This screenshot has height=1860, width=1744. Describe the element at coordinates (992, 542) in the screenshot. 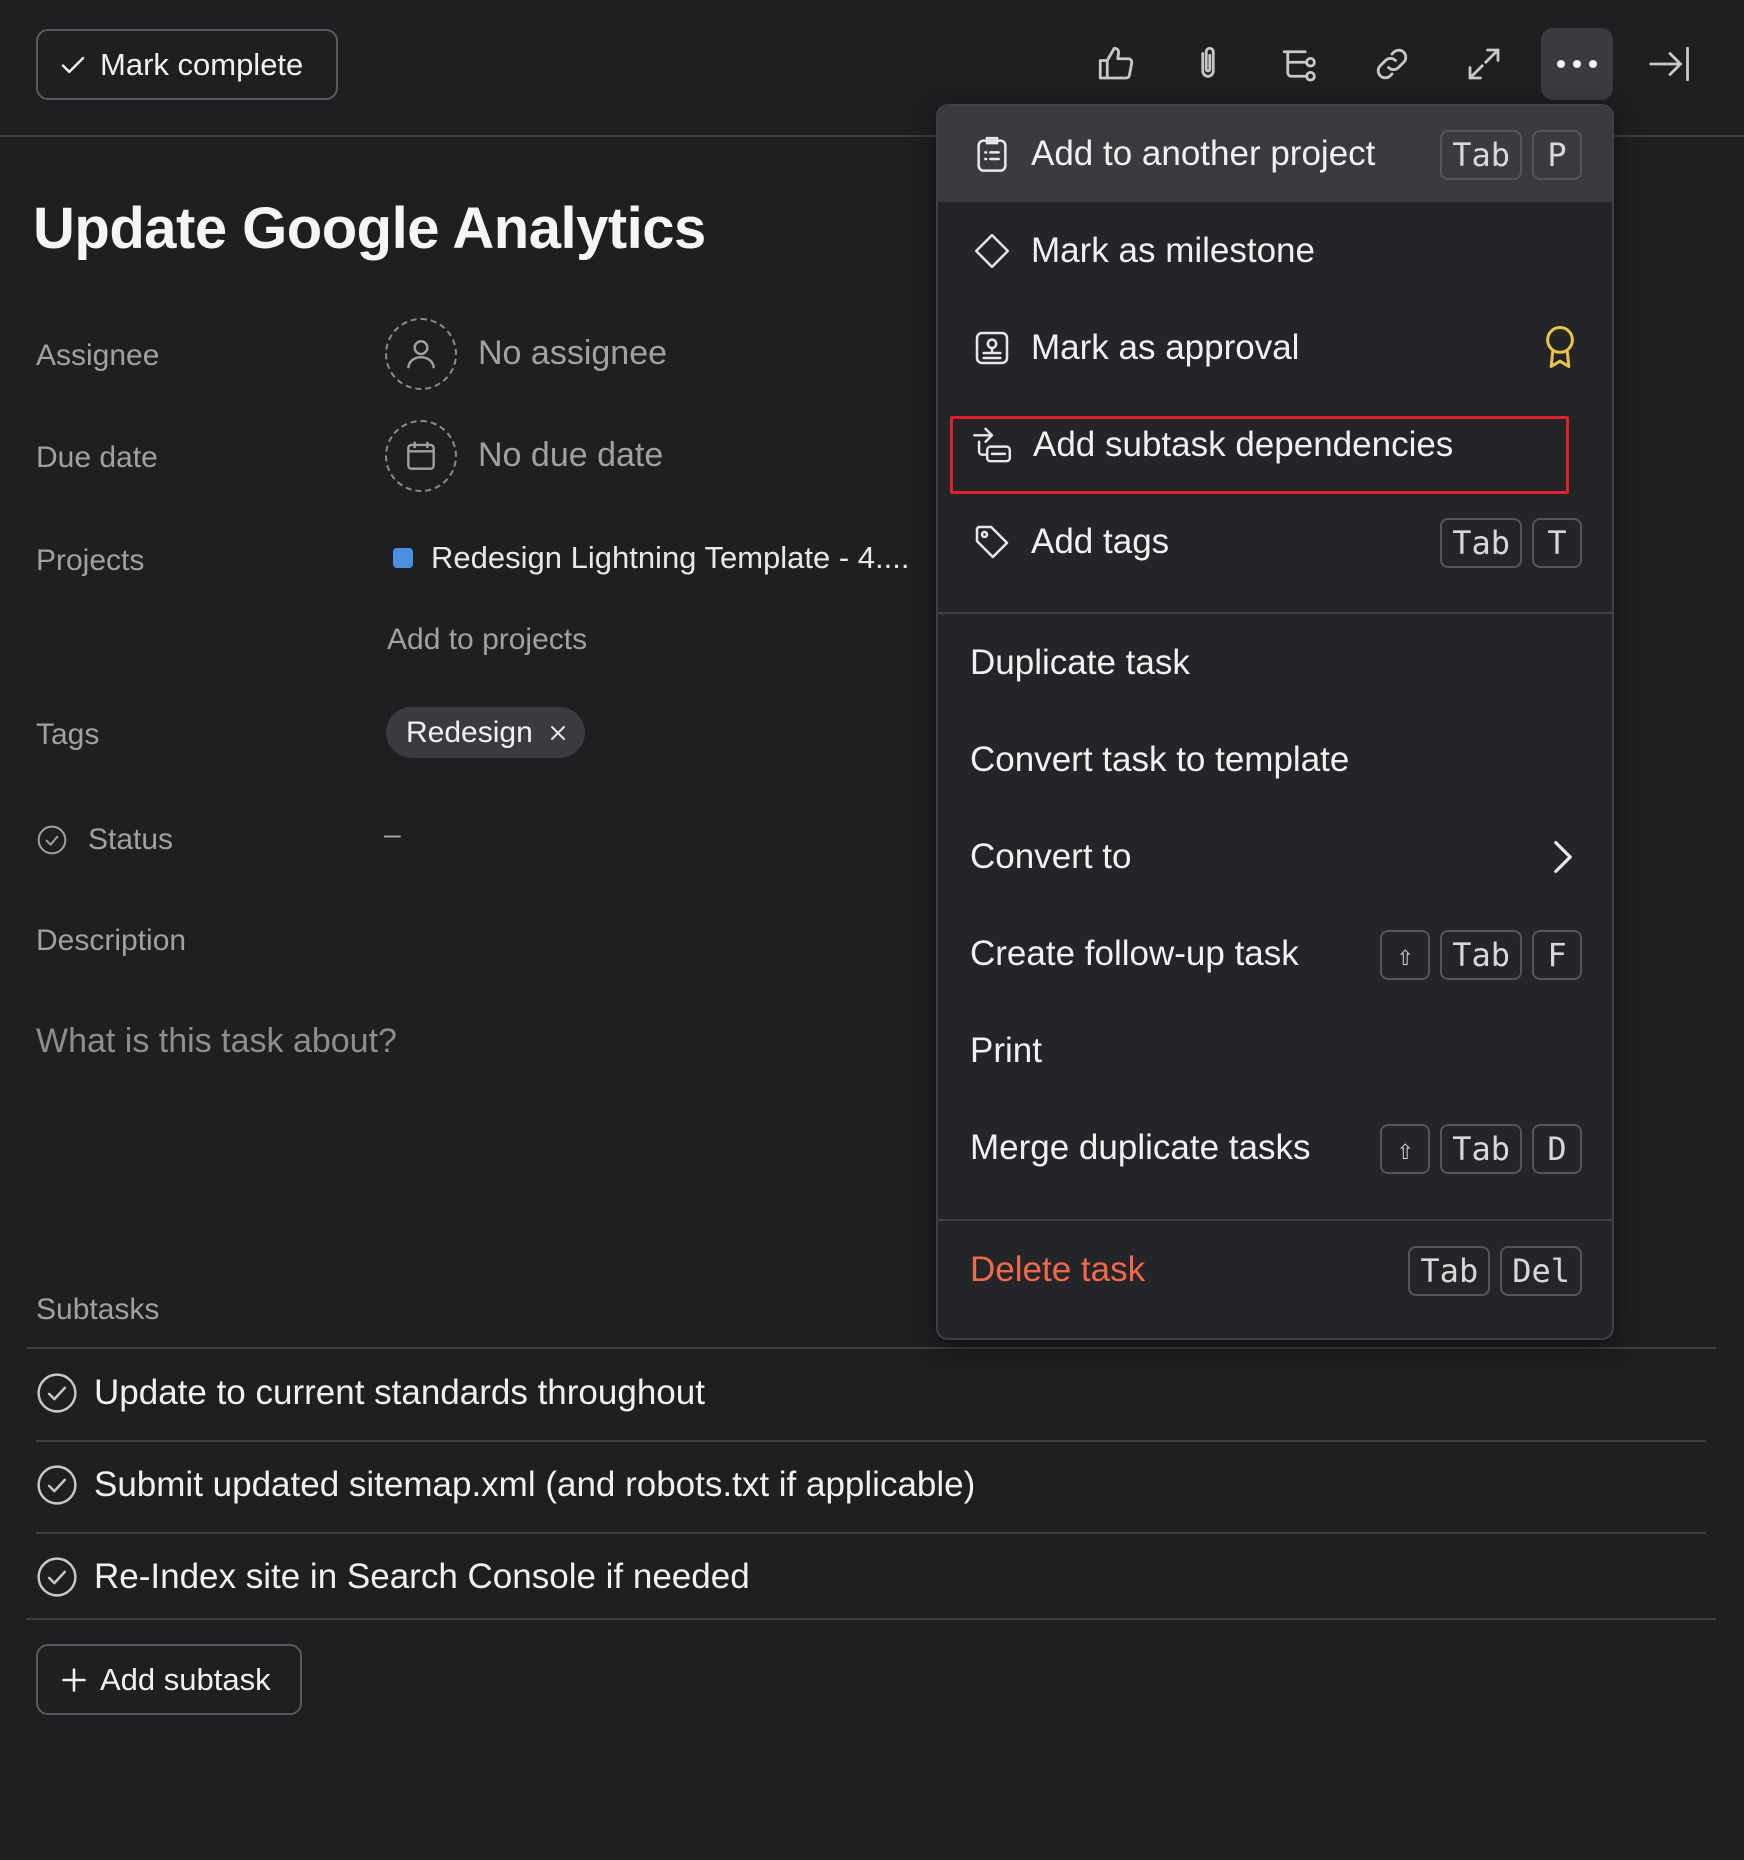

I see `tag-icon` at that location.